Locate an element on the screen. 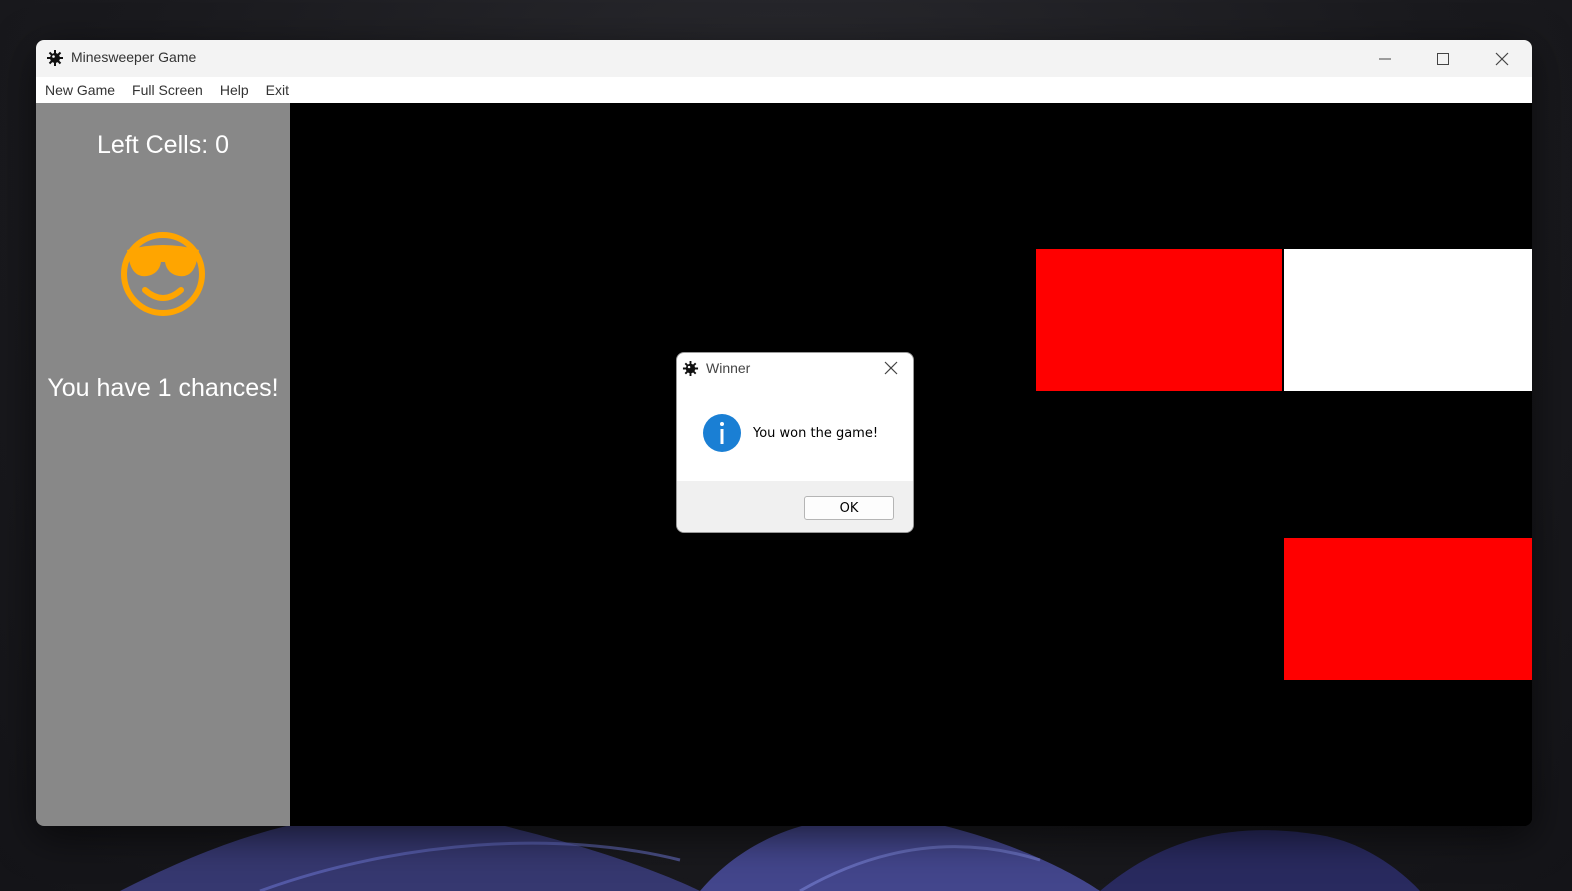  dialog-message: You won the game! is located at coordinates (816, 433).